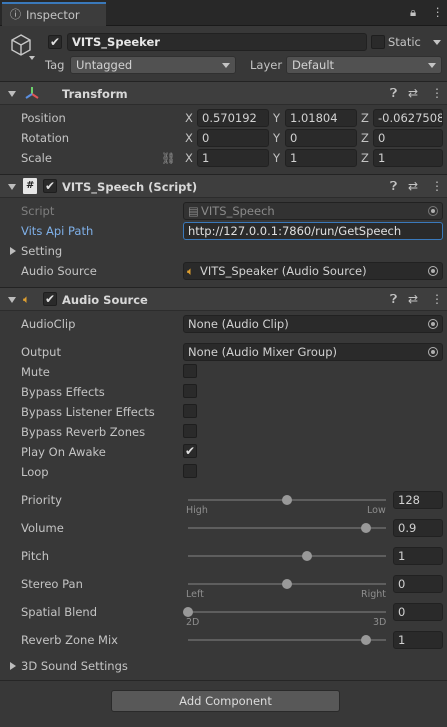  What do you see at coordinates (287, 612) in the screenshot?
I see `spatial-blend-slider-track` at bounding box center [287, 612].